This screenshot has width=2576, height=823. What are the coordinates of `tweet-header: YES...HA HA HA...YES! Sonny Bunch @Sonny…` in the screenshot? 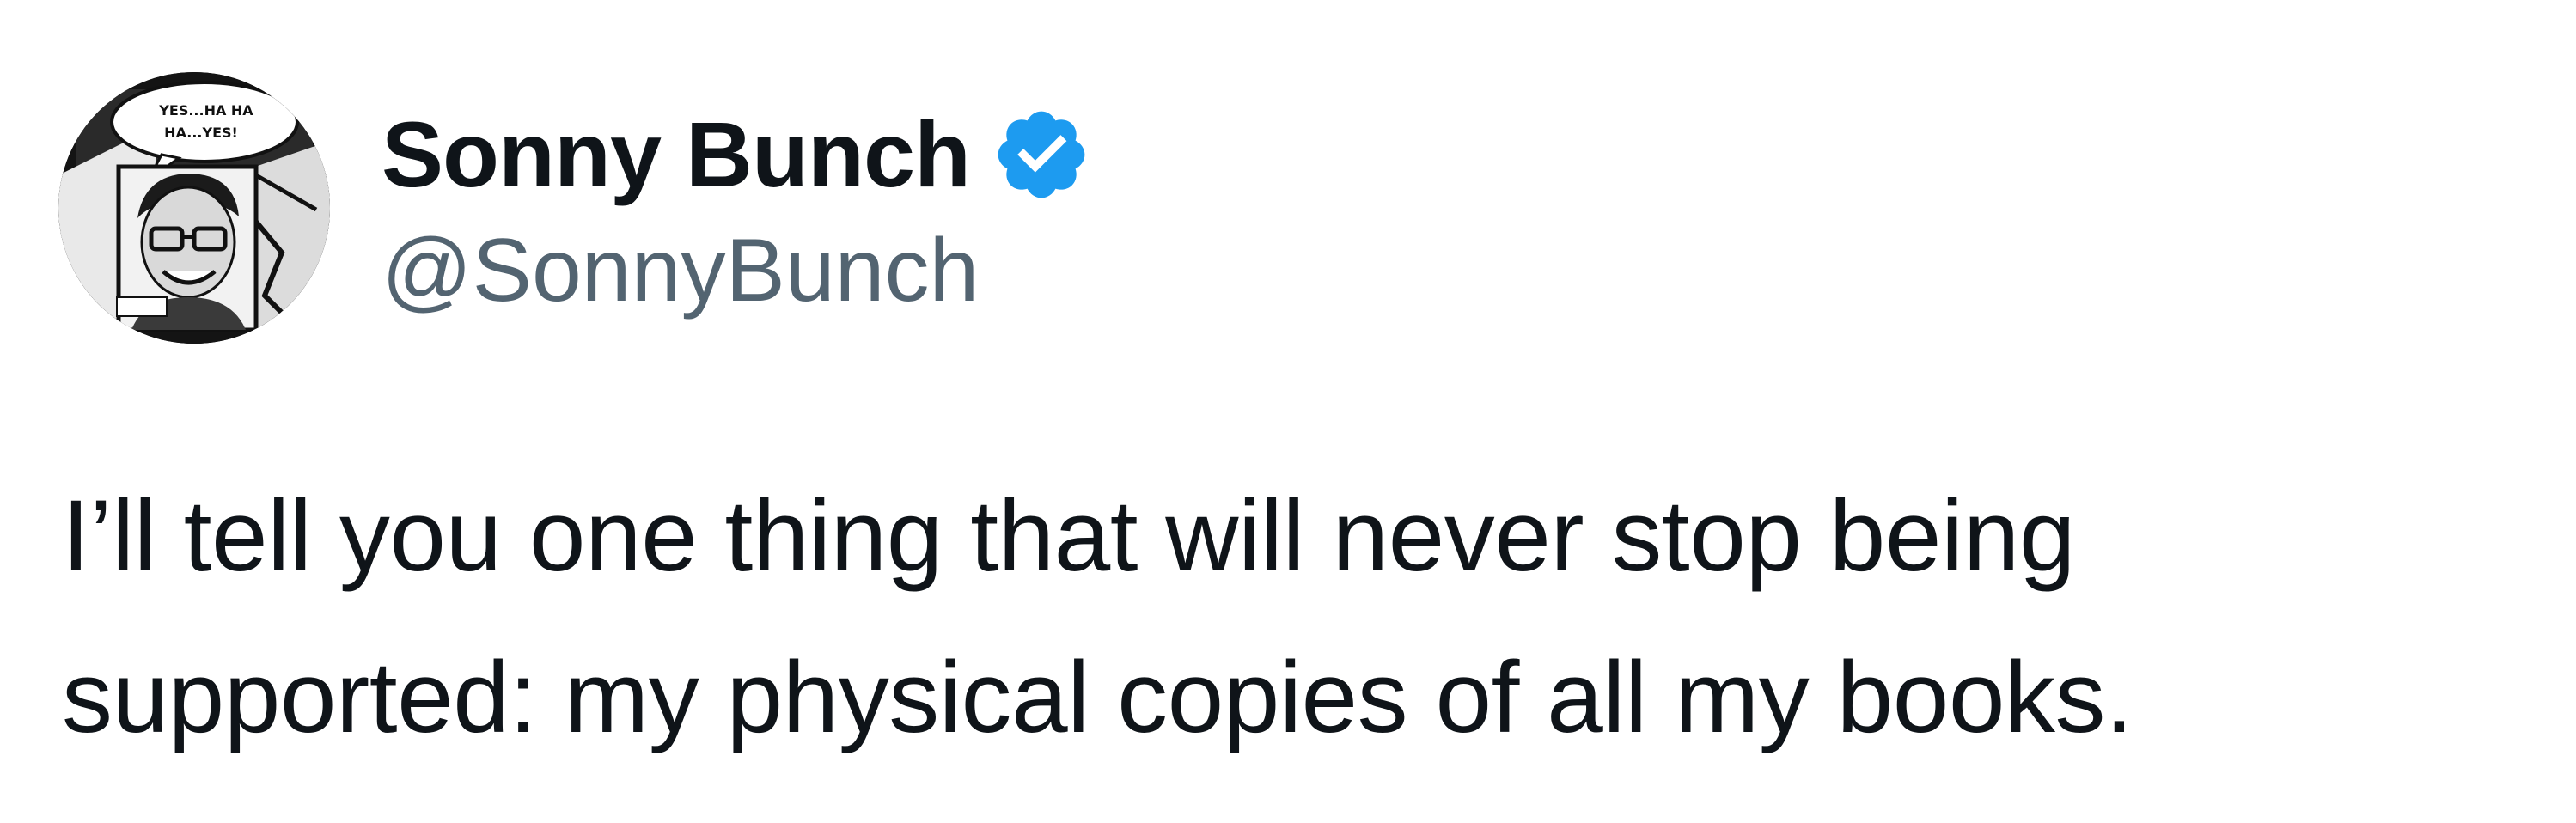 It's located at (575, 207).